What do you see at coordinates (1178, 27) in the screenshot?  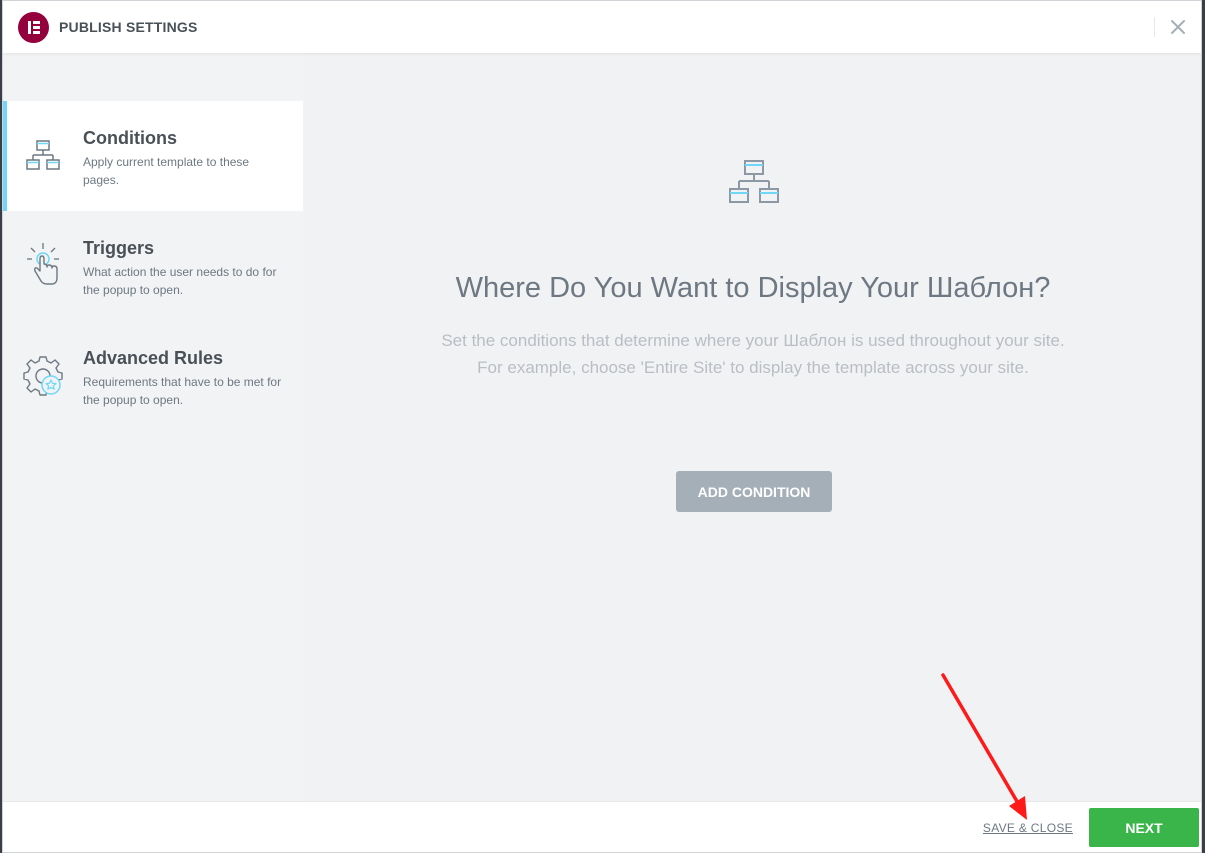 I see `close-icon` at bounding box center [1178, 27].